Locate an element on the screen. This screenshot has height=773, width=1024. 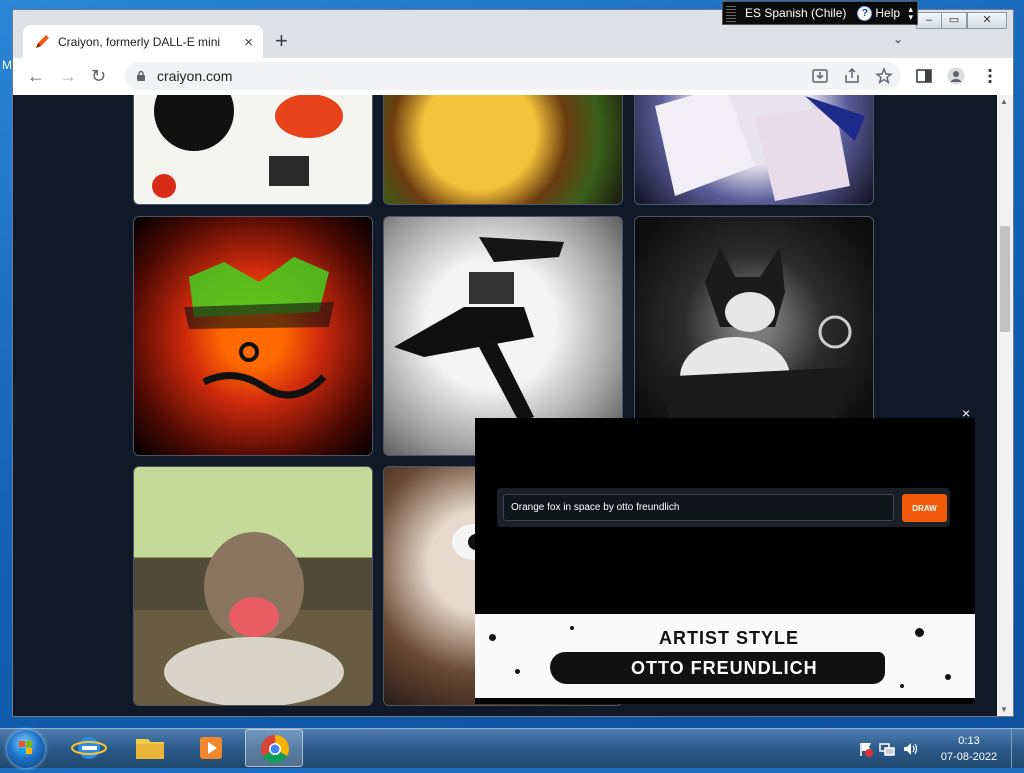
chrome-icon is located at coordinates (275, 749).